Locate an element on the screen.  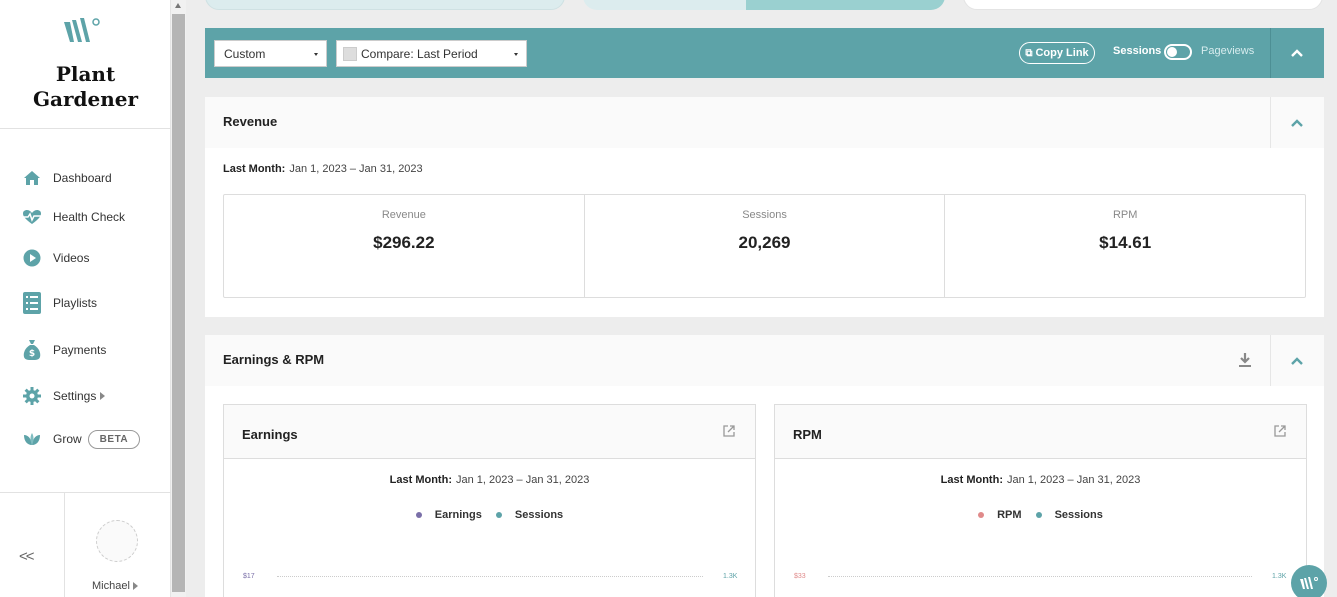
legend-item-rpm: RPM is located at coordinates (1000, 515).